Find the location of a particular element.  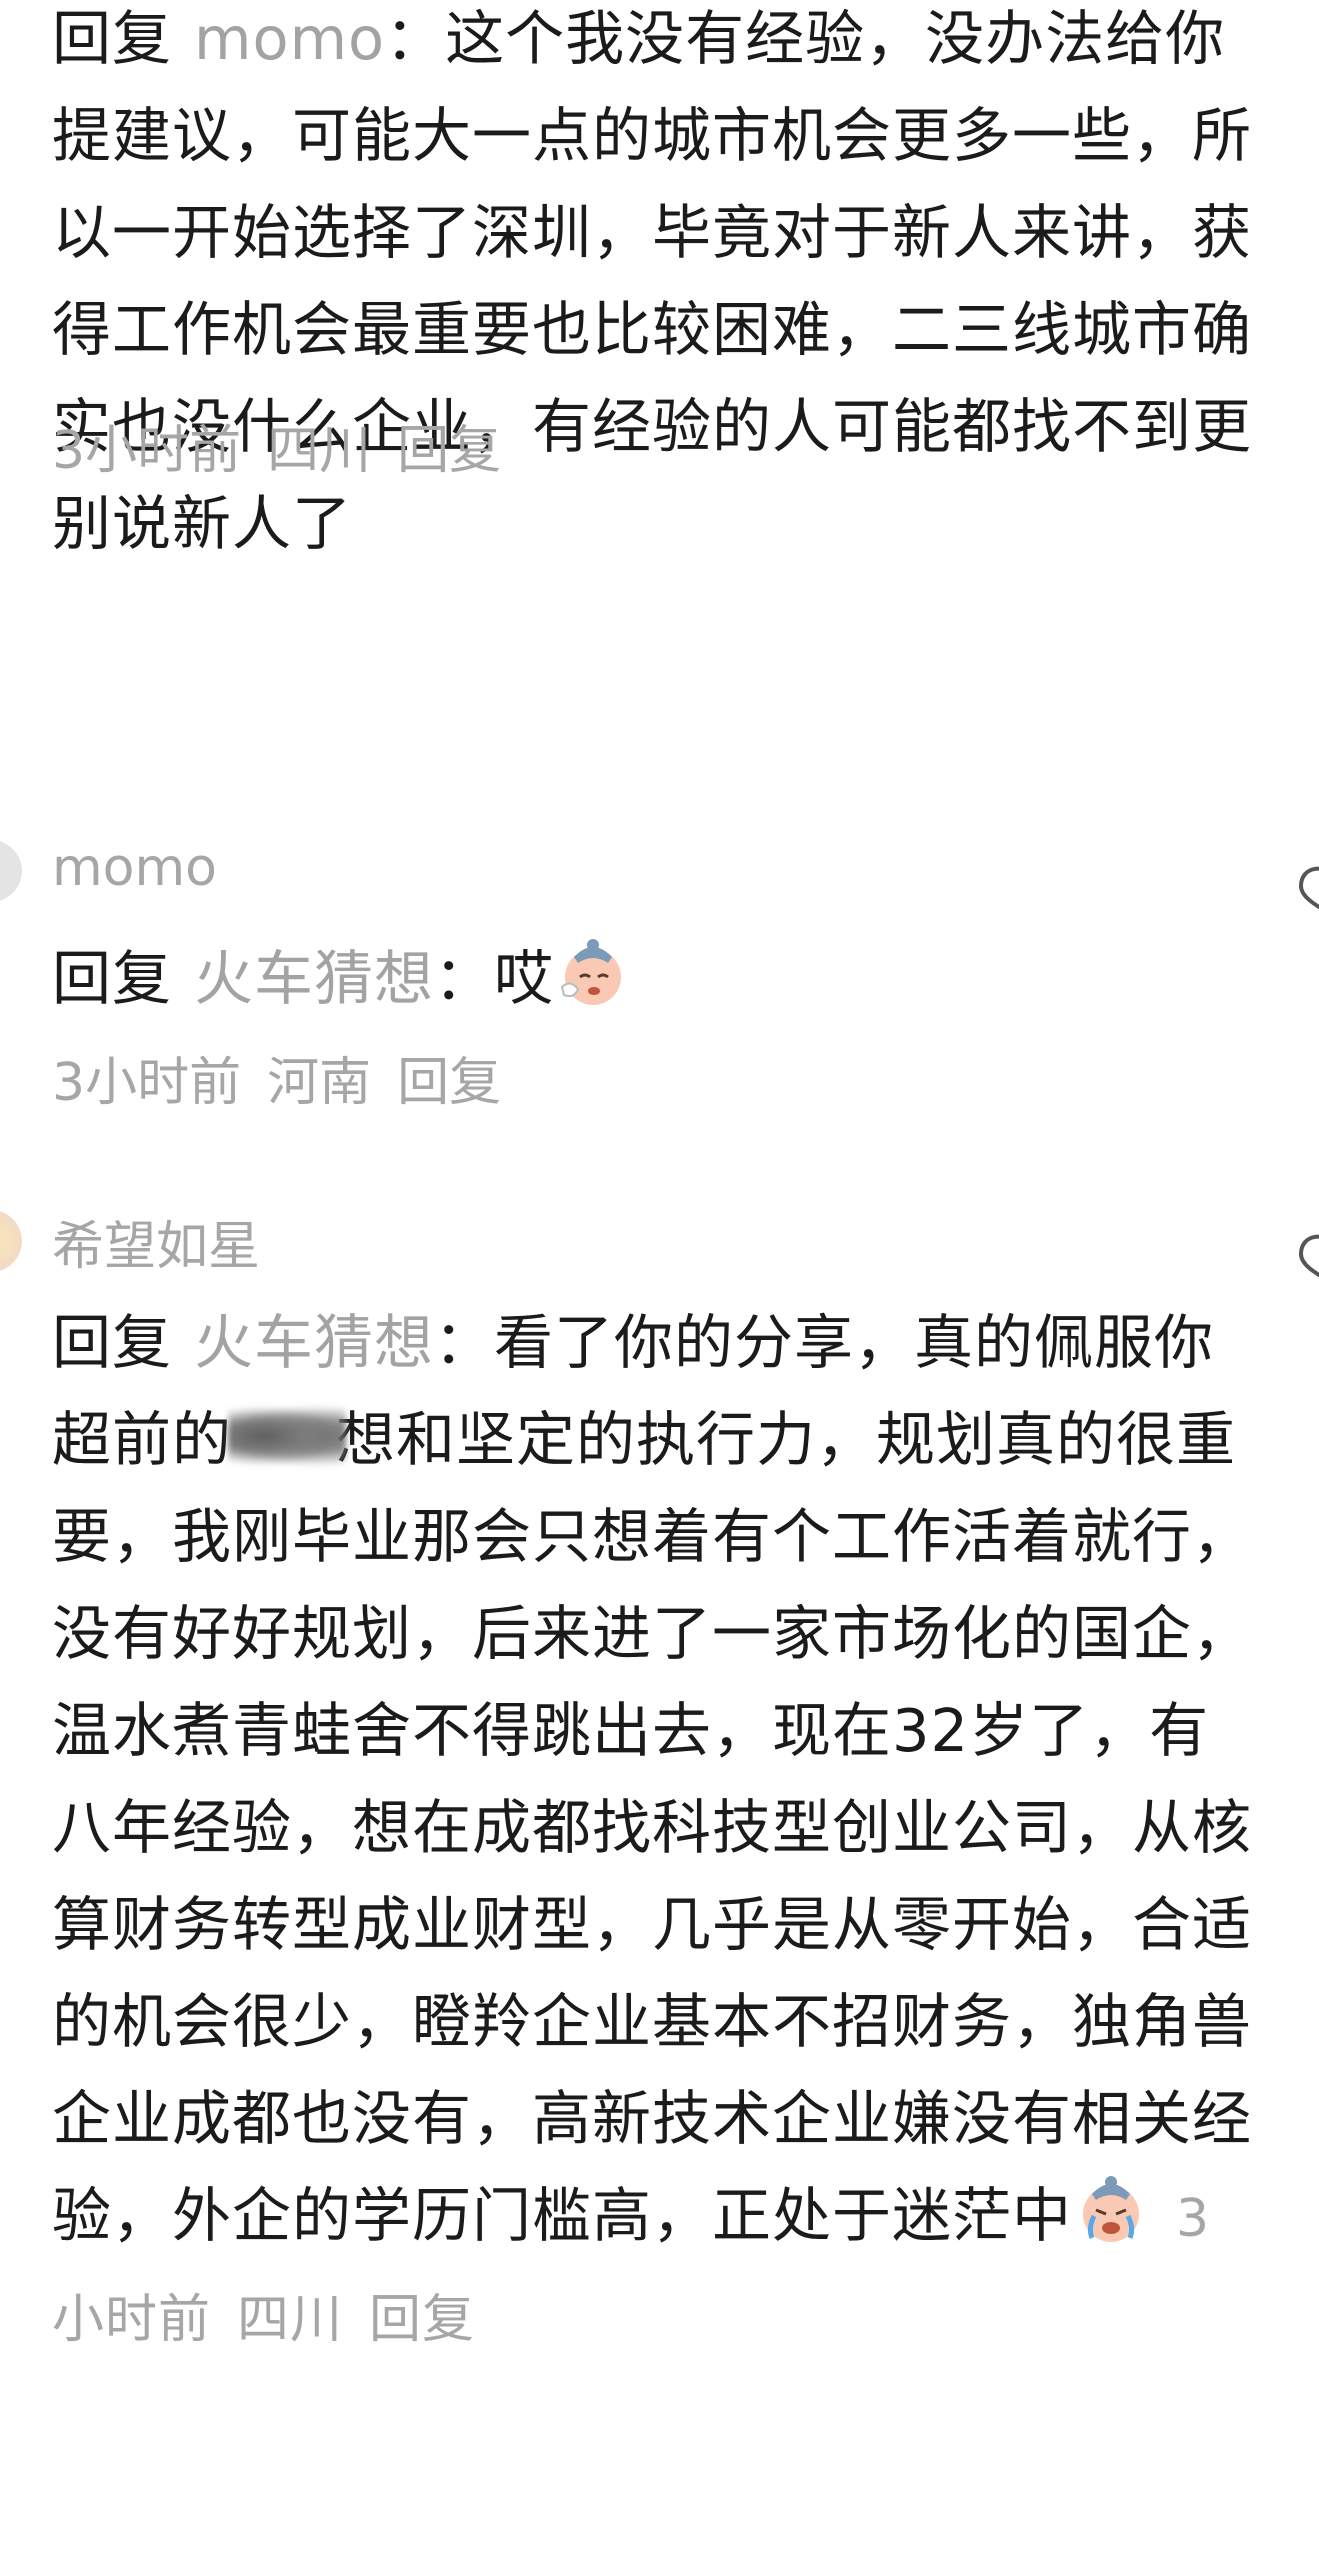

redacted-blur is located at coordinates (287, 1436).